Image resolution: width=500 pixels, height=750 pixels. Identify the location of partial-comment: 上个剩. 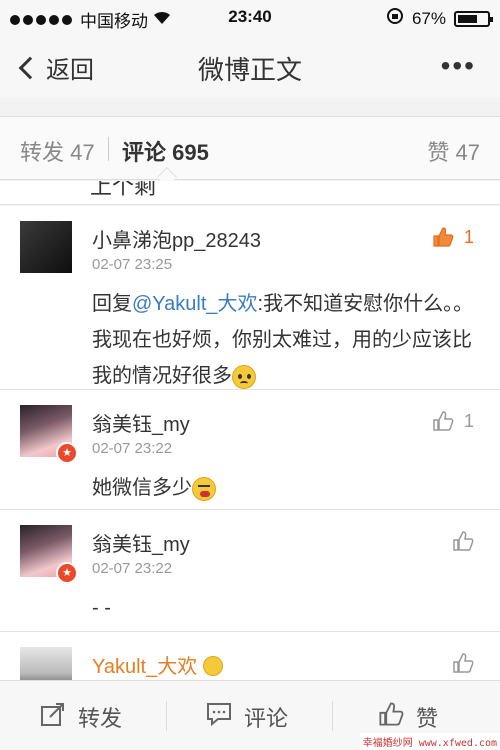
(250, 193).